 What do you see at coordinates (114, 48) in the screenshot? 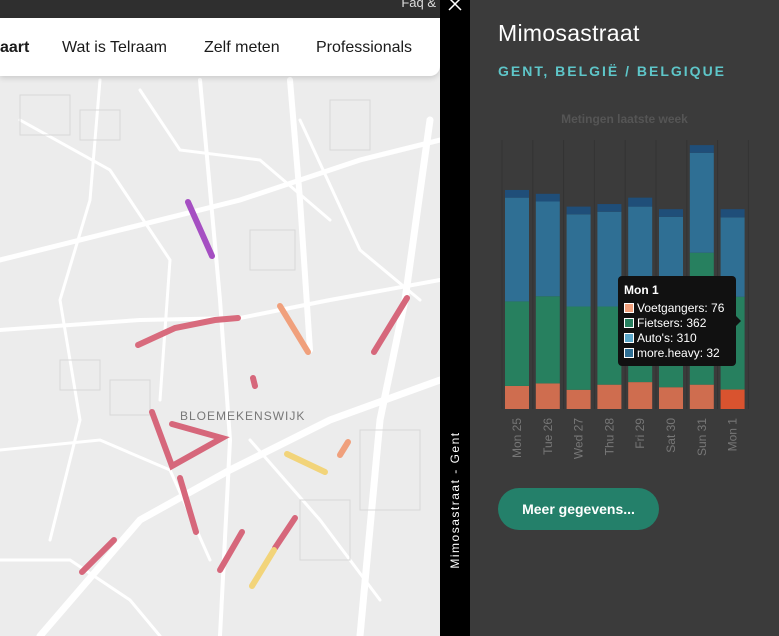
I see `nav-item-wat-is-telraam: Wat is Telraam` at bounding box center [114, 48].